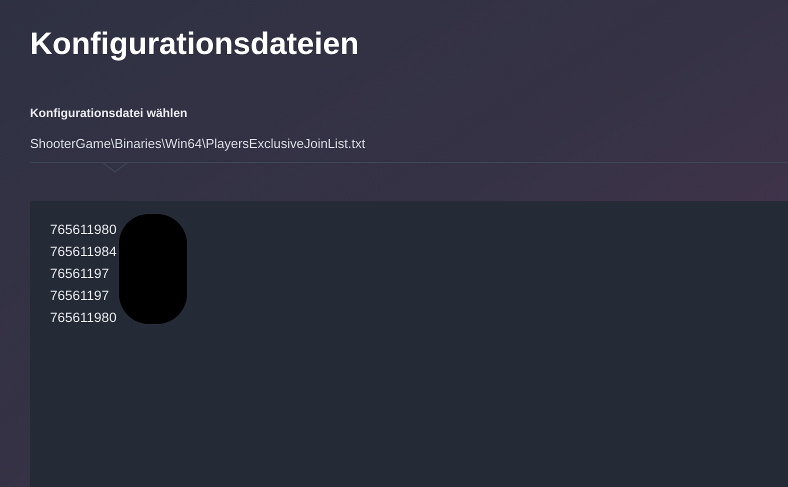 Image resolution: width=788 pixels, height=487 pixels. Describe the element at coordinates (83, 251) in the screenshot. I see `editor-line: 765611984` at that location.